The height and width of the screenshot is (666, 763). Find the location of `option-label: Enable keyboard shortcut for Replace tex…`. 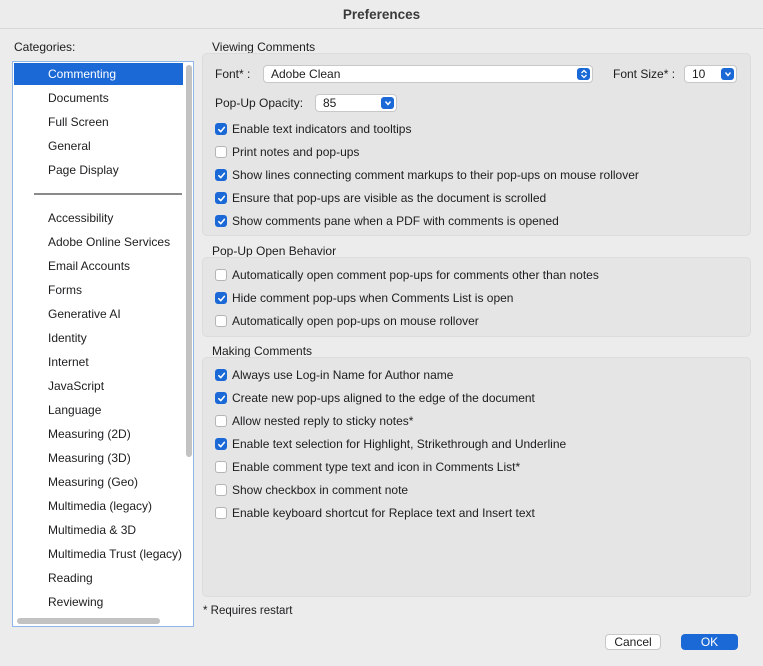

option-label: Enable keyboard shortcut for Replace tex… is located at coordinates (383, 513).